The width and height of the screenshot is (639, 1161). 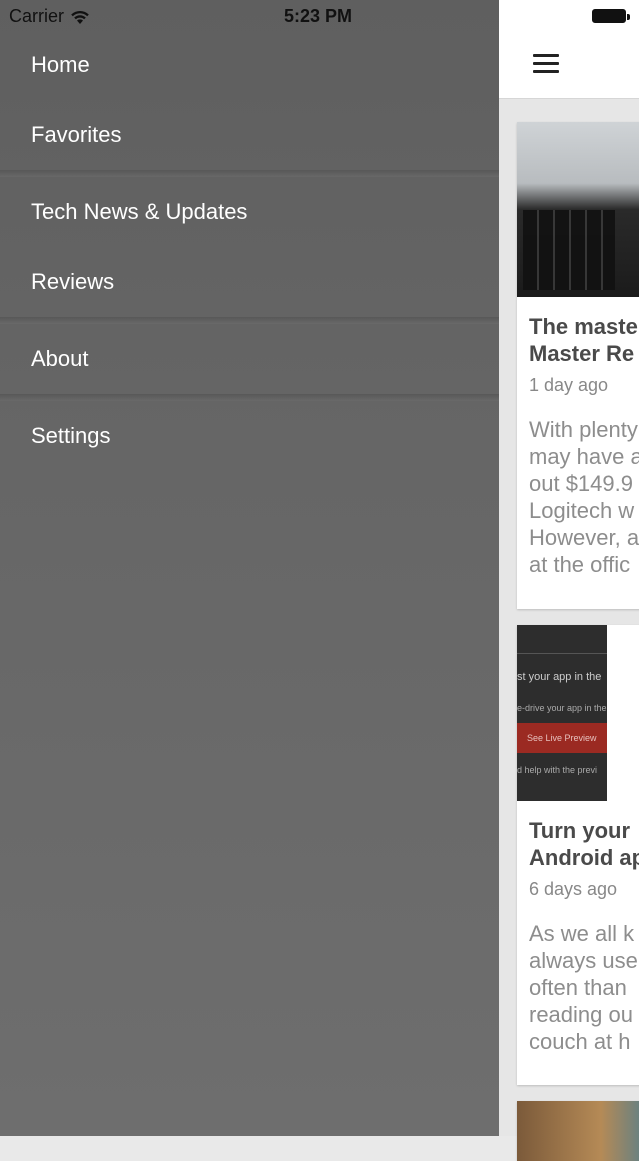 I want to click on article-date: 6 days ago, so click(x=573, y=889).